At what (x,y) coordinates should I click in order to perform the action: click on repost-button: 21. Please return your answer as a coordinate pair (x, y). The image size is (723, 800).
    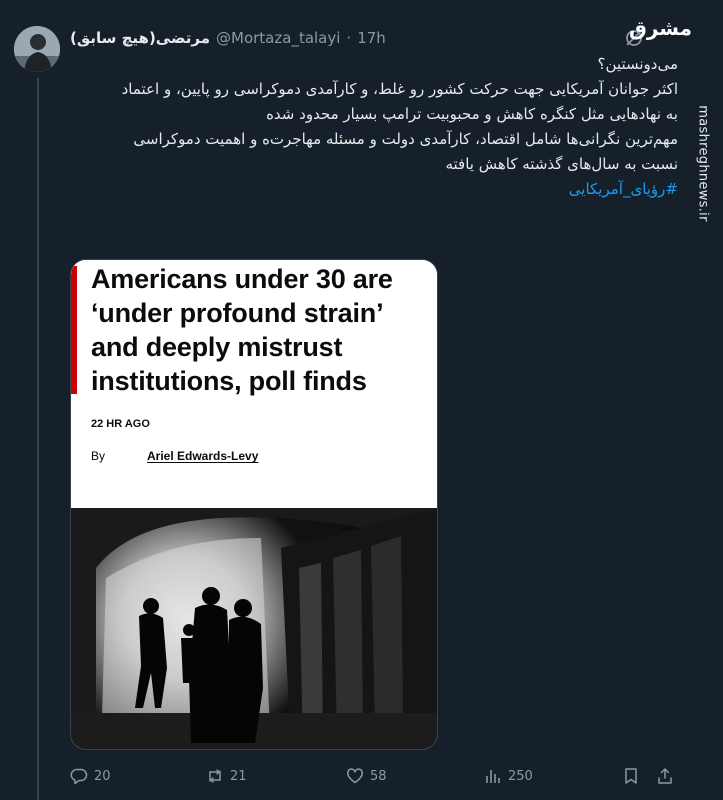
    Looking at the image, I should click on (226, 776).